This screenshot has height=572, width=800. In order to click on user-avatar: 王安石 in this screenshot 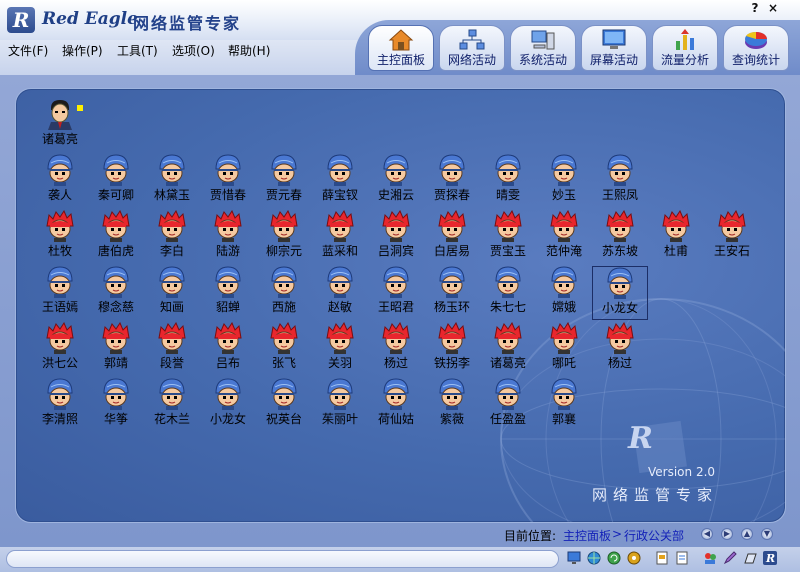, I will do `click(732, 237)`.